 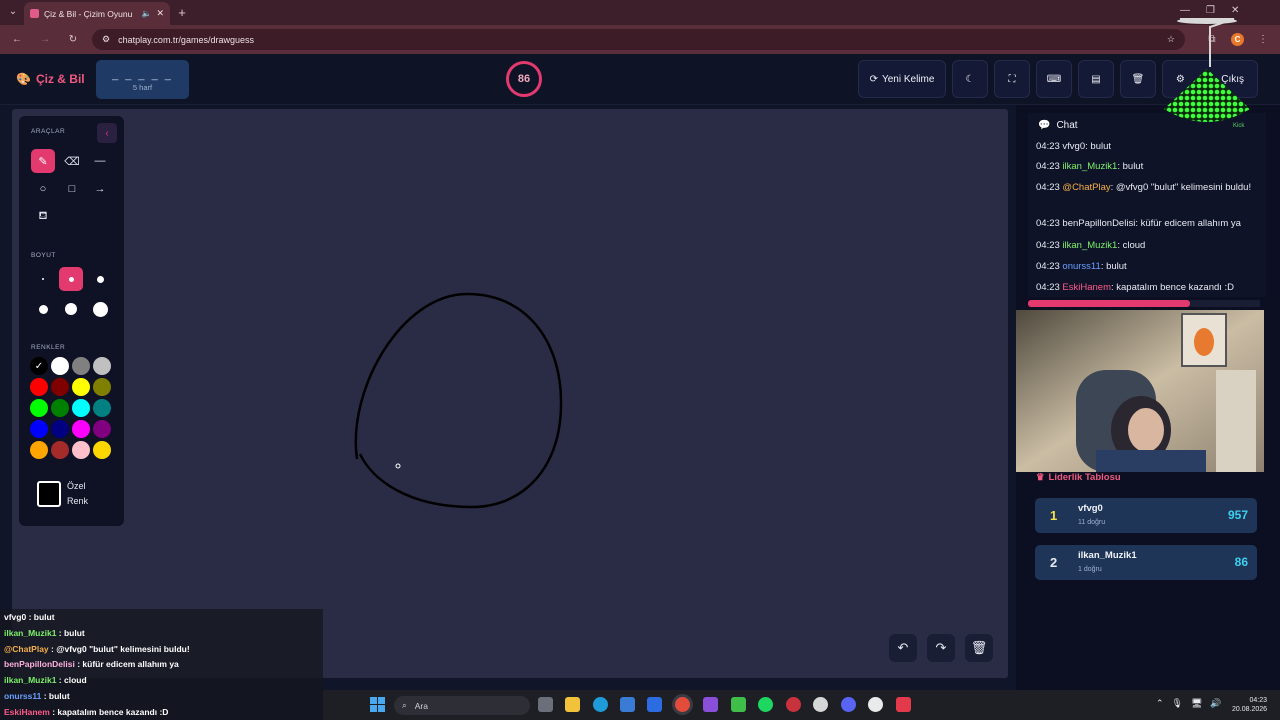 I want to click on site-info-icon: ⚙, so click(x=106, y=39).